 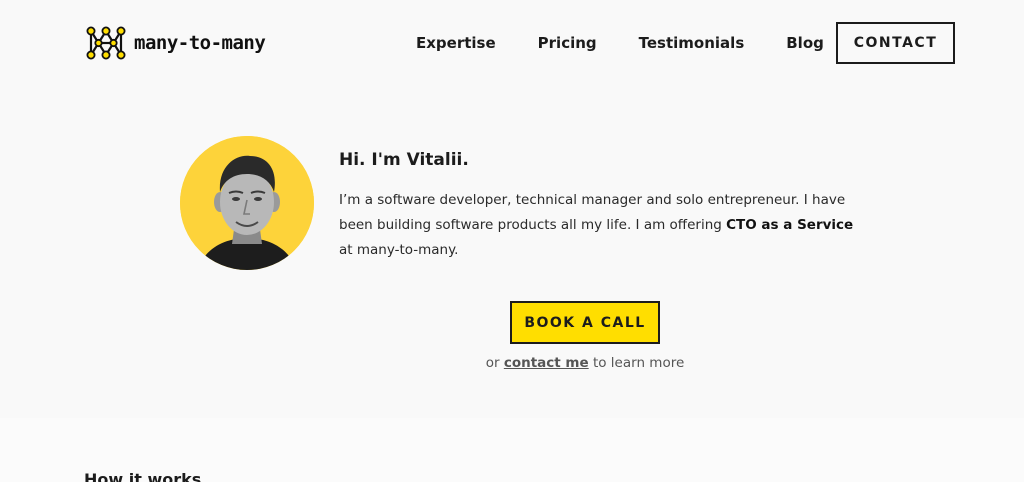 What do you see at coordinates (620, 43) in the screenshot?
I see `main-nav: Expertise Pricing Testimonials Blog` at bounding box center [620, 43].